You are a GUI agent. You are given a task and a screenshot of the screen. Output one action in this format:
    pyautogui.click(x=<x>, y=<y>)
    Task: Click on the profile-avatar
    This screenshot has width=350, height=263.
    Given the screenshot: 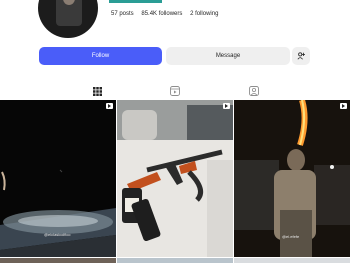 What is the action you would take?
    pyautogui.click(x=68, y=19)
    